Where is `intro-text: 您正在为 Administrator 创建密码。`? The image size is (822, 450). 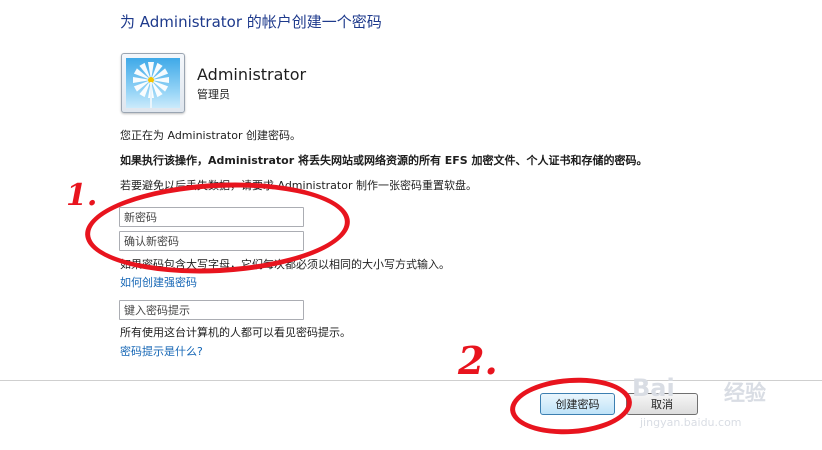 intro-text: 您正在为 Administrator 创建密码。 is located at coordinates (210, 135).